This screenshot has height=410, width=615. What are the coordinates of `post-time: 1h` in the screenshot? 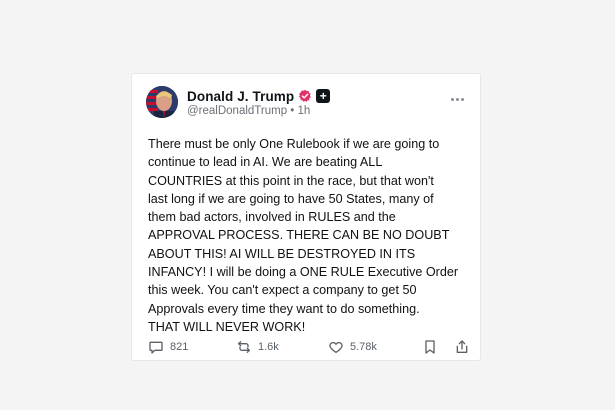 It's located at (304, 111).